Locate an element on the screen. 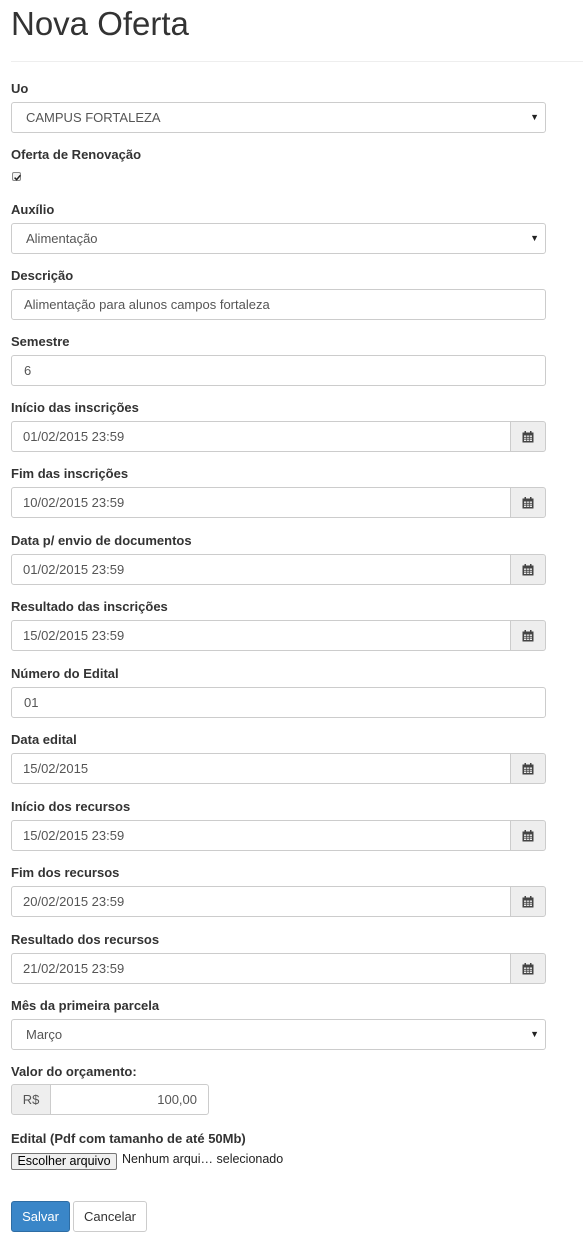 The image size is (583, 1237). divider is located at coordinates (297, 61).